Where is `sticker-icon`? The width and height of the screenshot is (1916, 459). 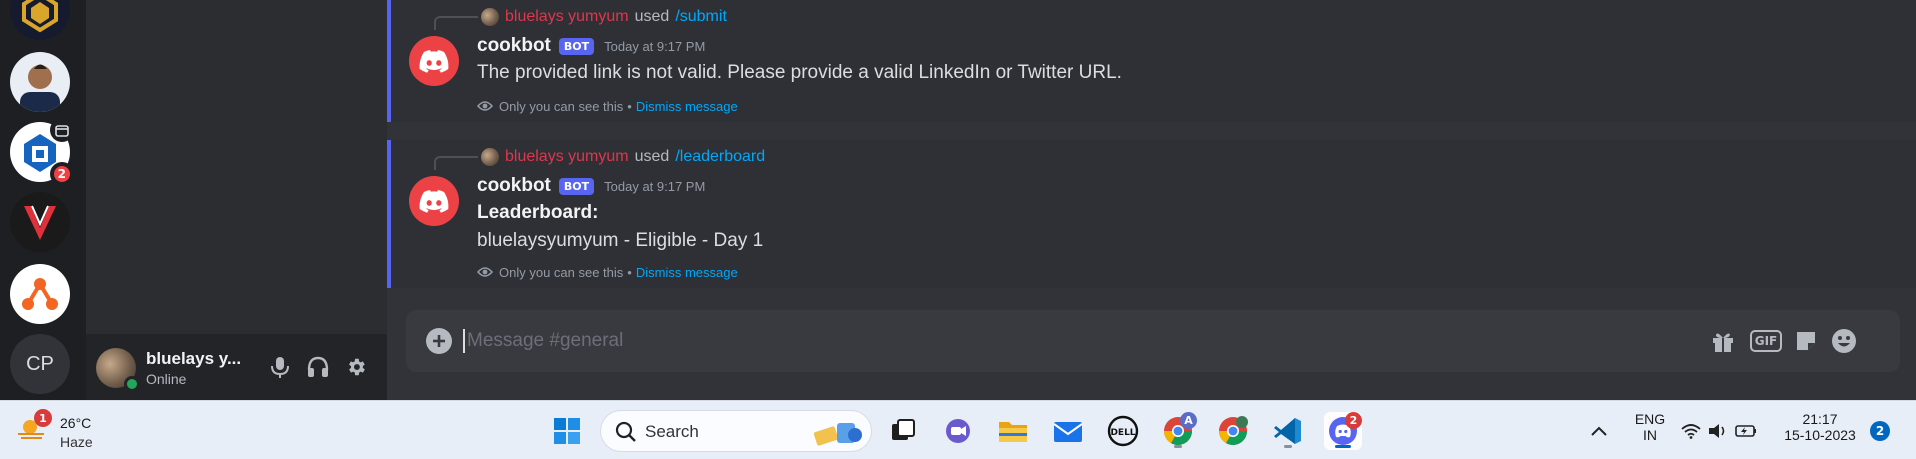 sticker-icon is located at coordinates (1806, 341).